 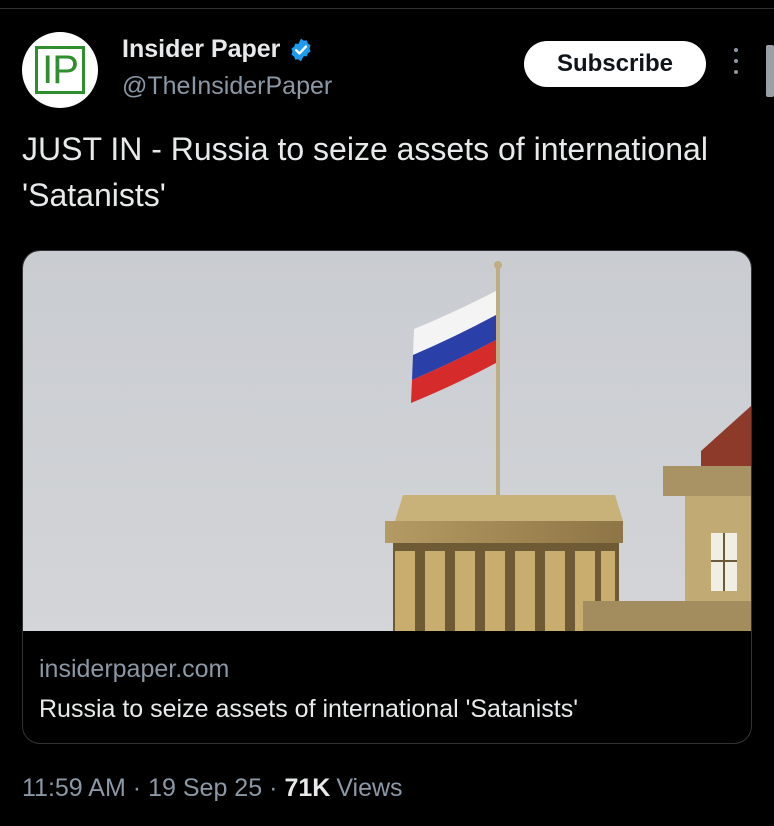 What do you see at coordinates (369, 788) in the screenshot?
I see `views-label: Views` at bounding box center [369, 788].